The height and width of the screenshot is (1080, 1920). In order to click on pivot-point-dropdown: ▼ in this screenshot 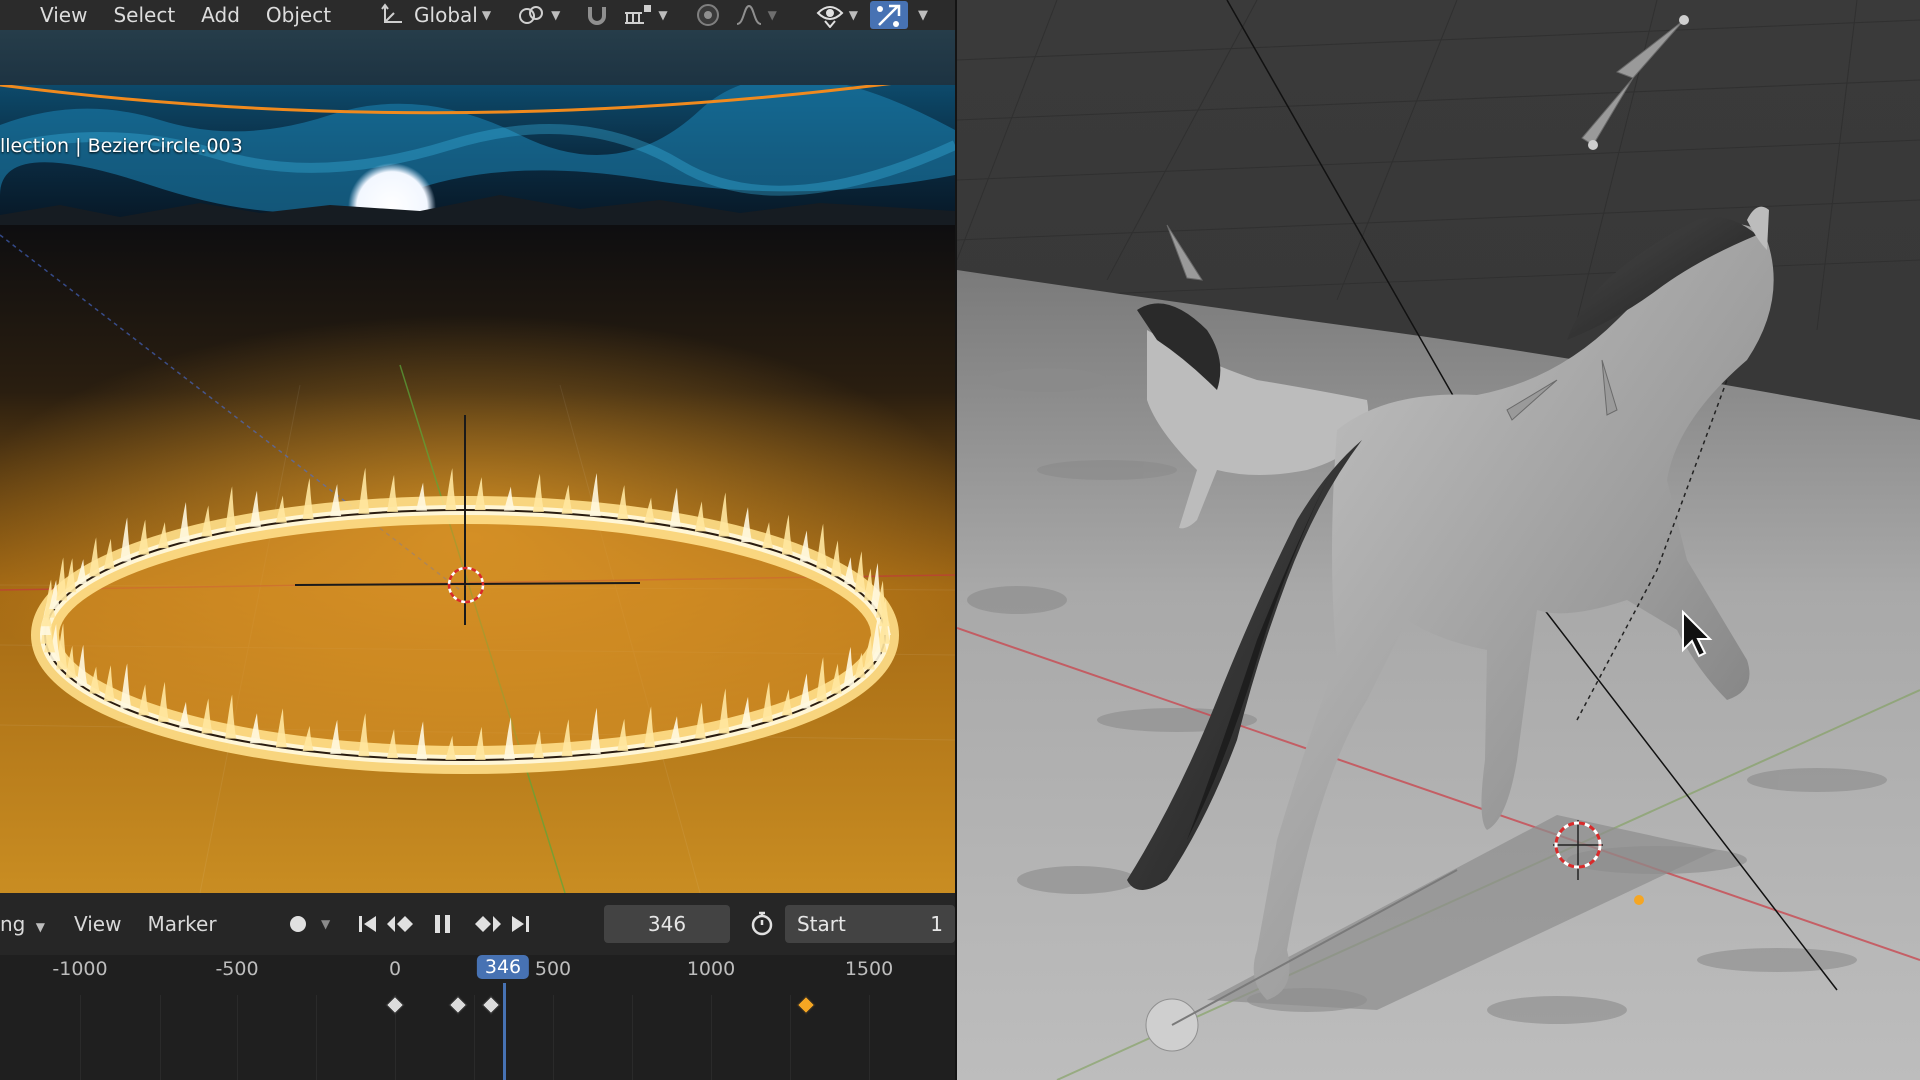, I will do `click(538, 15)`.